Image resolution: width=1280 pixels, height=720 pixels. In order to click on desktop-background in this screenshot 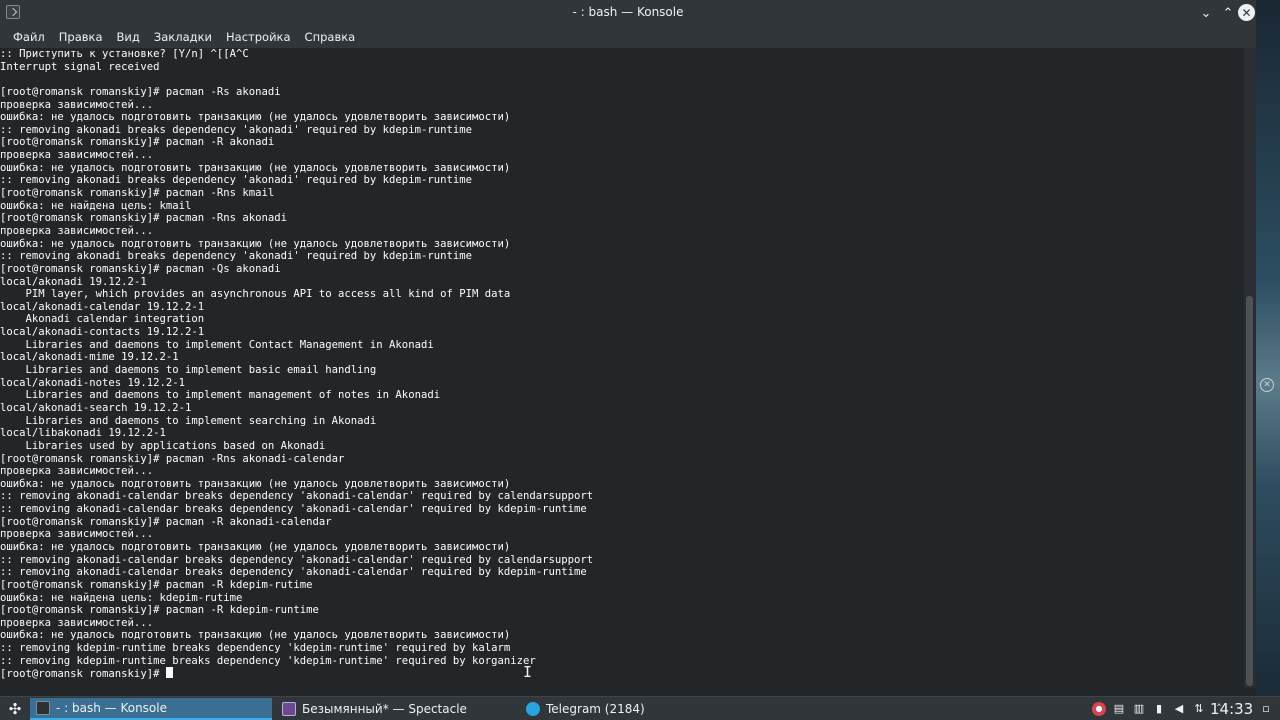, I will do `click(1268, 348)`.